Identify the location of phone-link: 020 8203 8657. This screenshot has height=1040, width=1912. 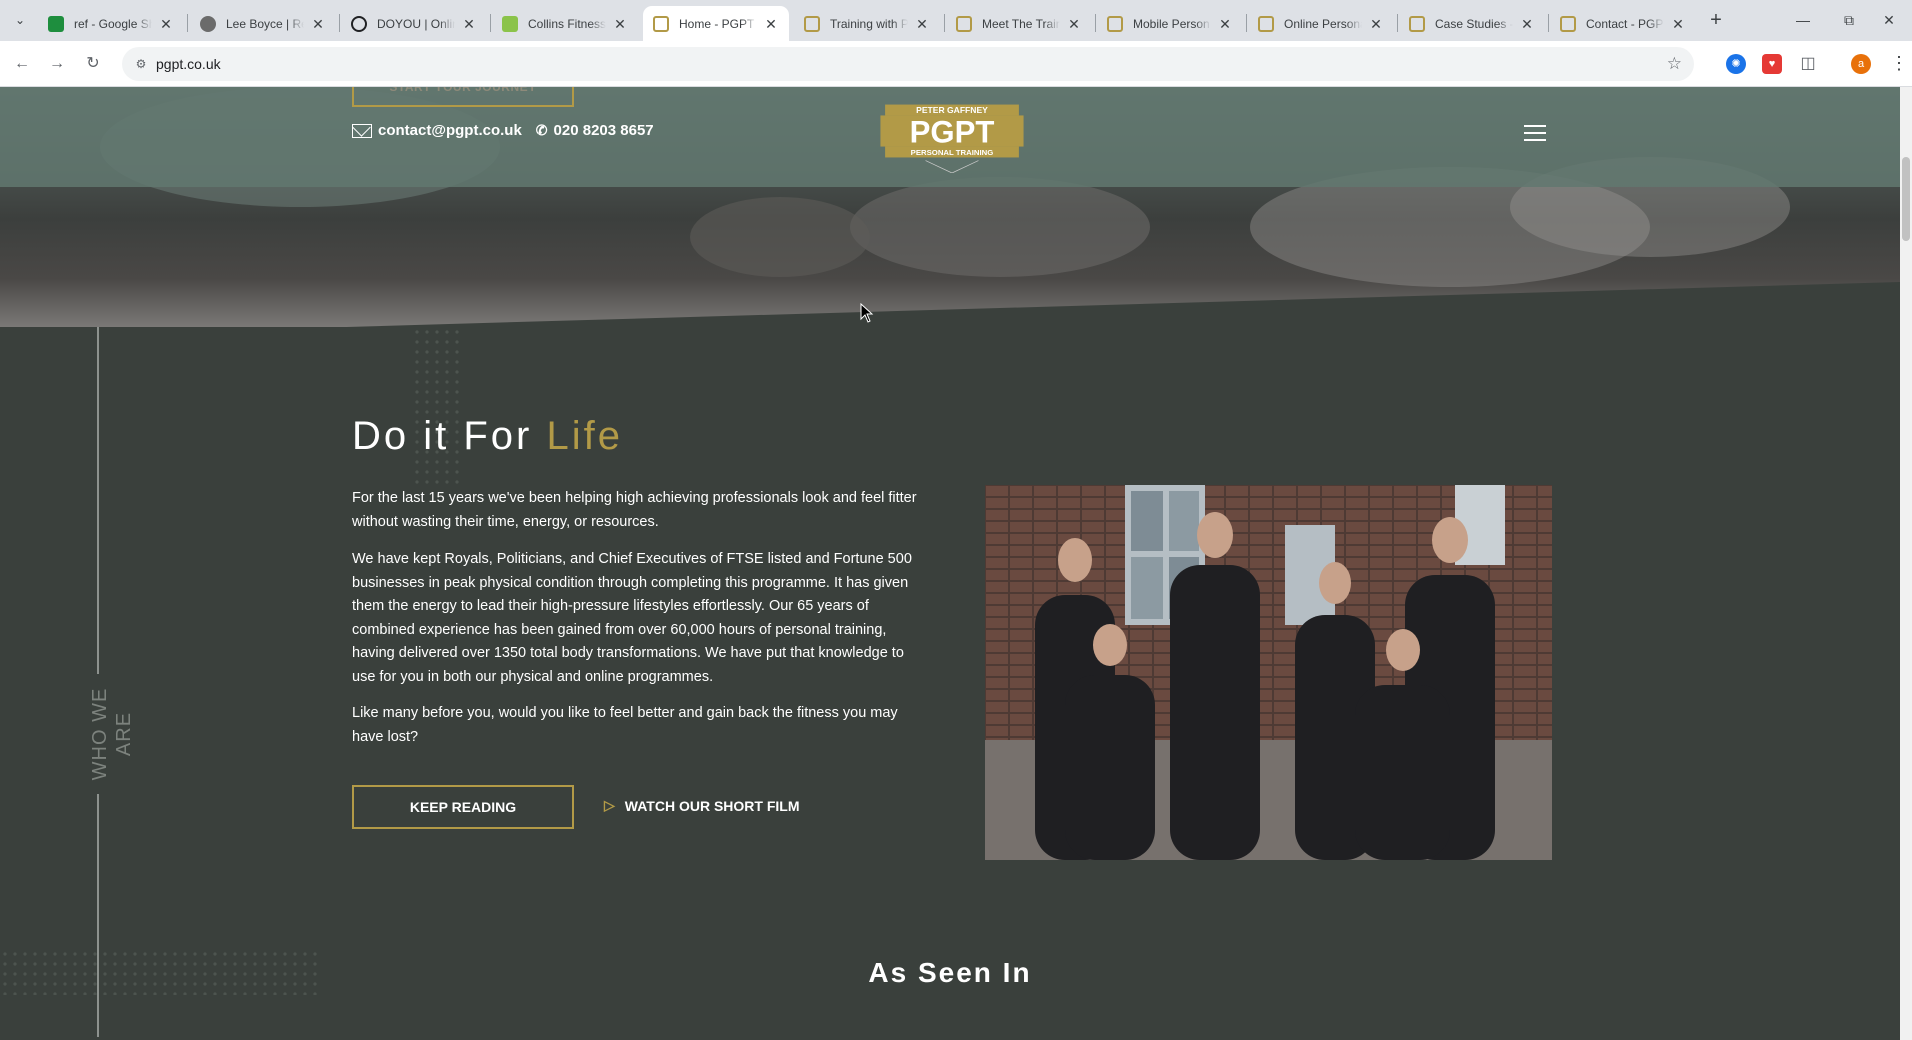
(604, 130).